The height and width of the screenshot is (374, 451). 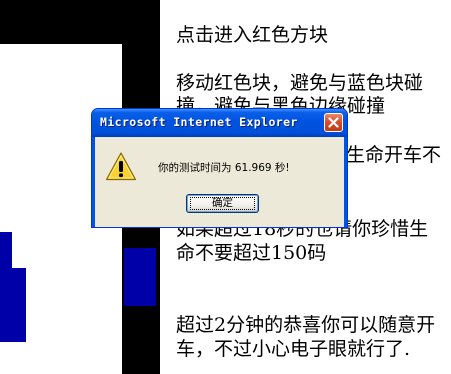 I want to click on dialog-title-bar: Microsoft Internet Explorer, so click(x=219, y=123).